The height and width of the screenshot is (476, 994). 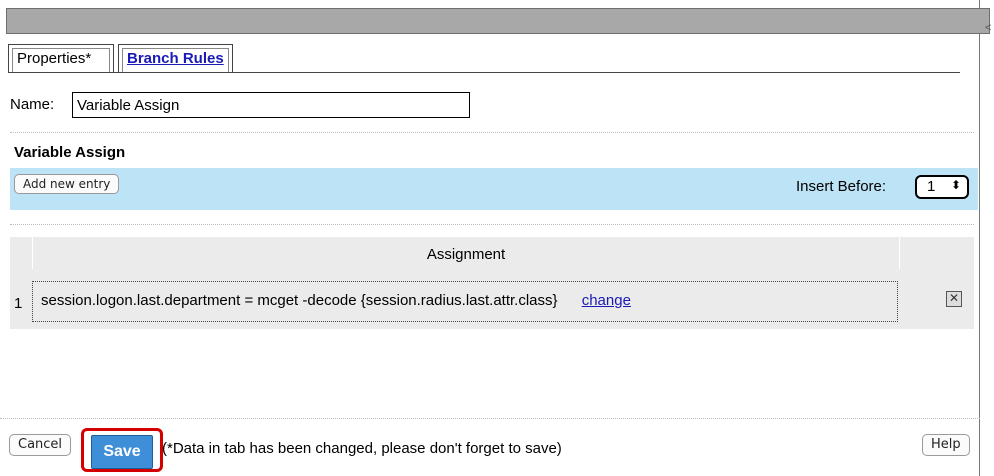 I want to click on name-input, so click(x=271, y=105).